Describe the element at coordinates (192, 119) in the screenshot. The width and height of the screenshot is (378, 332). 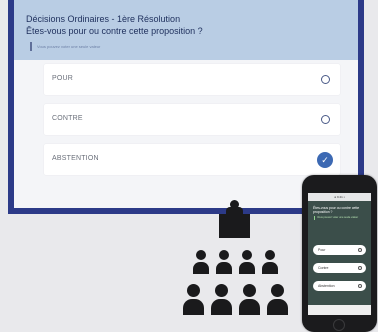
I see `option-contre: CONTRE` at that location.